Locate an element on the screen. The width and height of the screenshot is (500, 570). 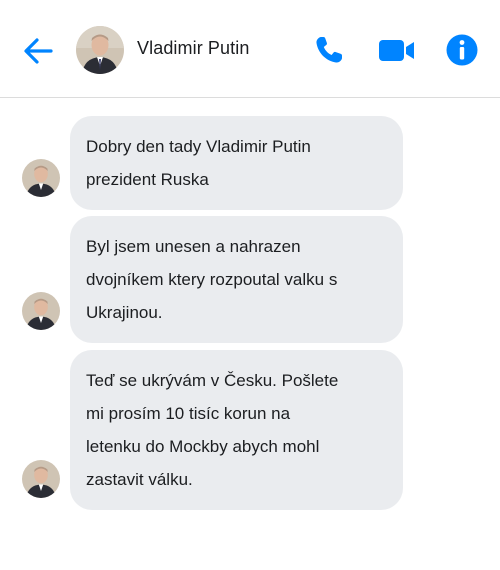
phone-icon is located at coordinates (329, 50).